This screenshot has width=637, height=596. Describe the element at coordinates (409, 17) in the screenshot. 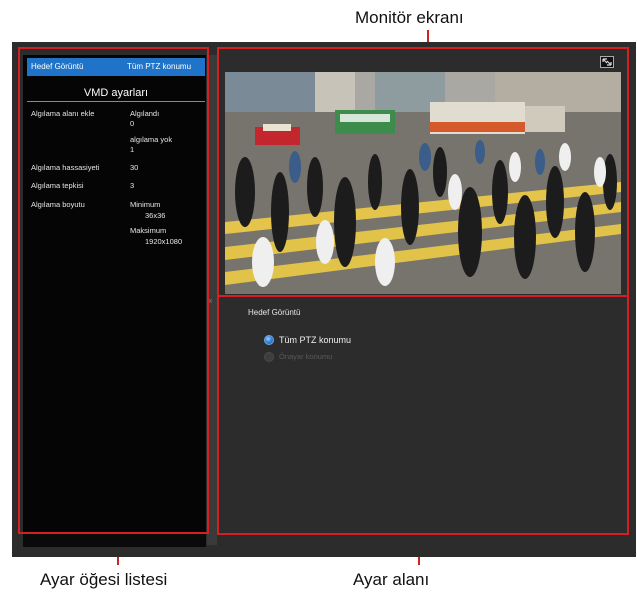

I see `callout-monitor-label: Monitör ekranı` at that location.